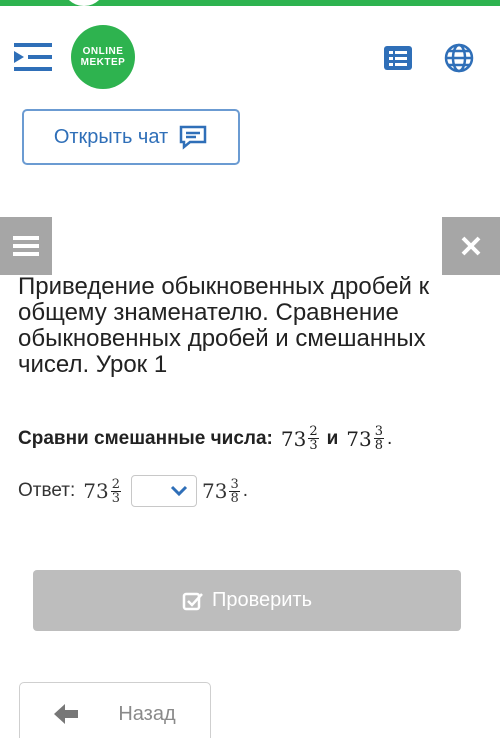 The image size is (500, 738). I want to click on task-connector: и, so click(332, 438).